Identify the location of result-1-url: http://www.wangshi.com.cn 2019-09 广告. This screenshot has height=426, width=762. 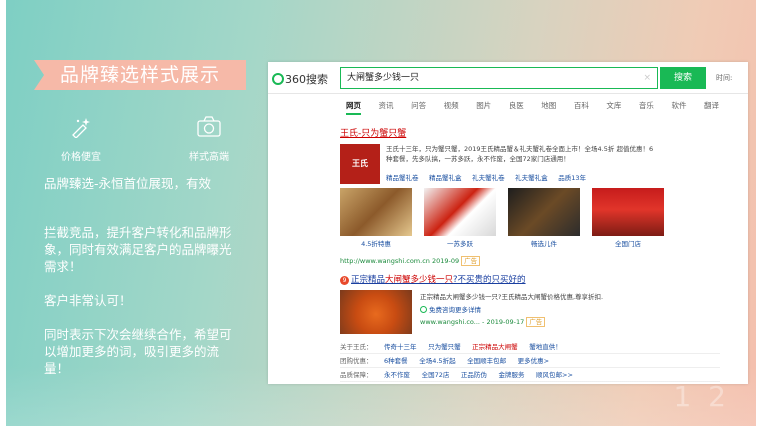
(410, 260).